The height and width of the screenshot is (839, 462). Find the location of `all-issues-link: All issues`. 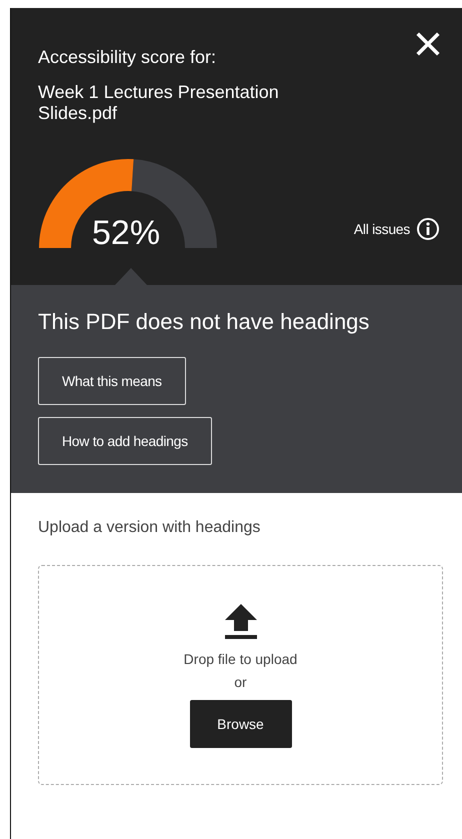

all-issues-link: All issues is located at coordinates (397, 229).